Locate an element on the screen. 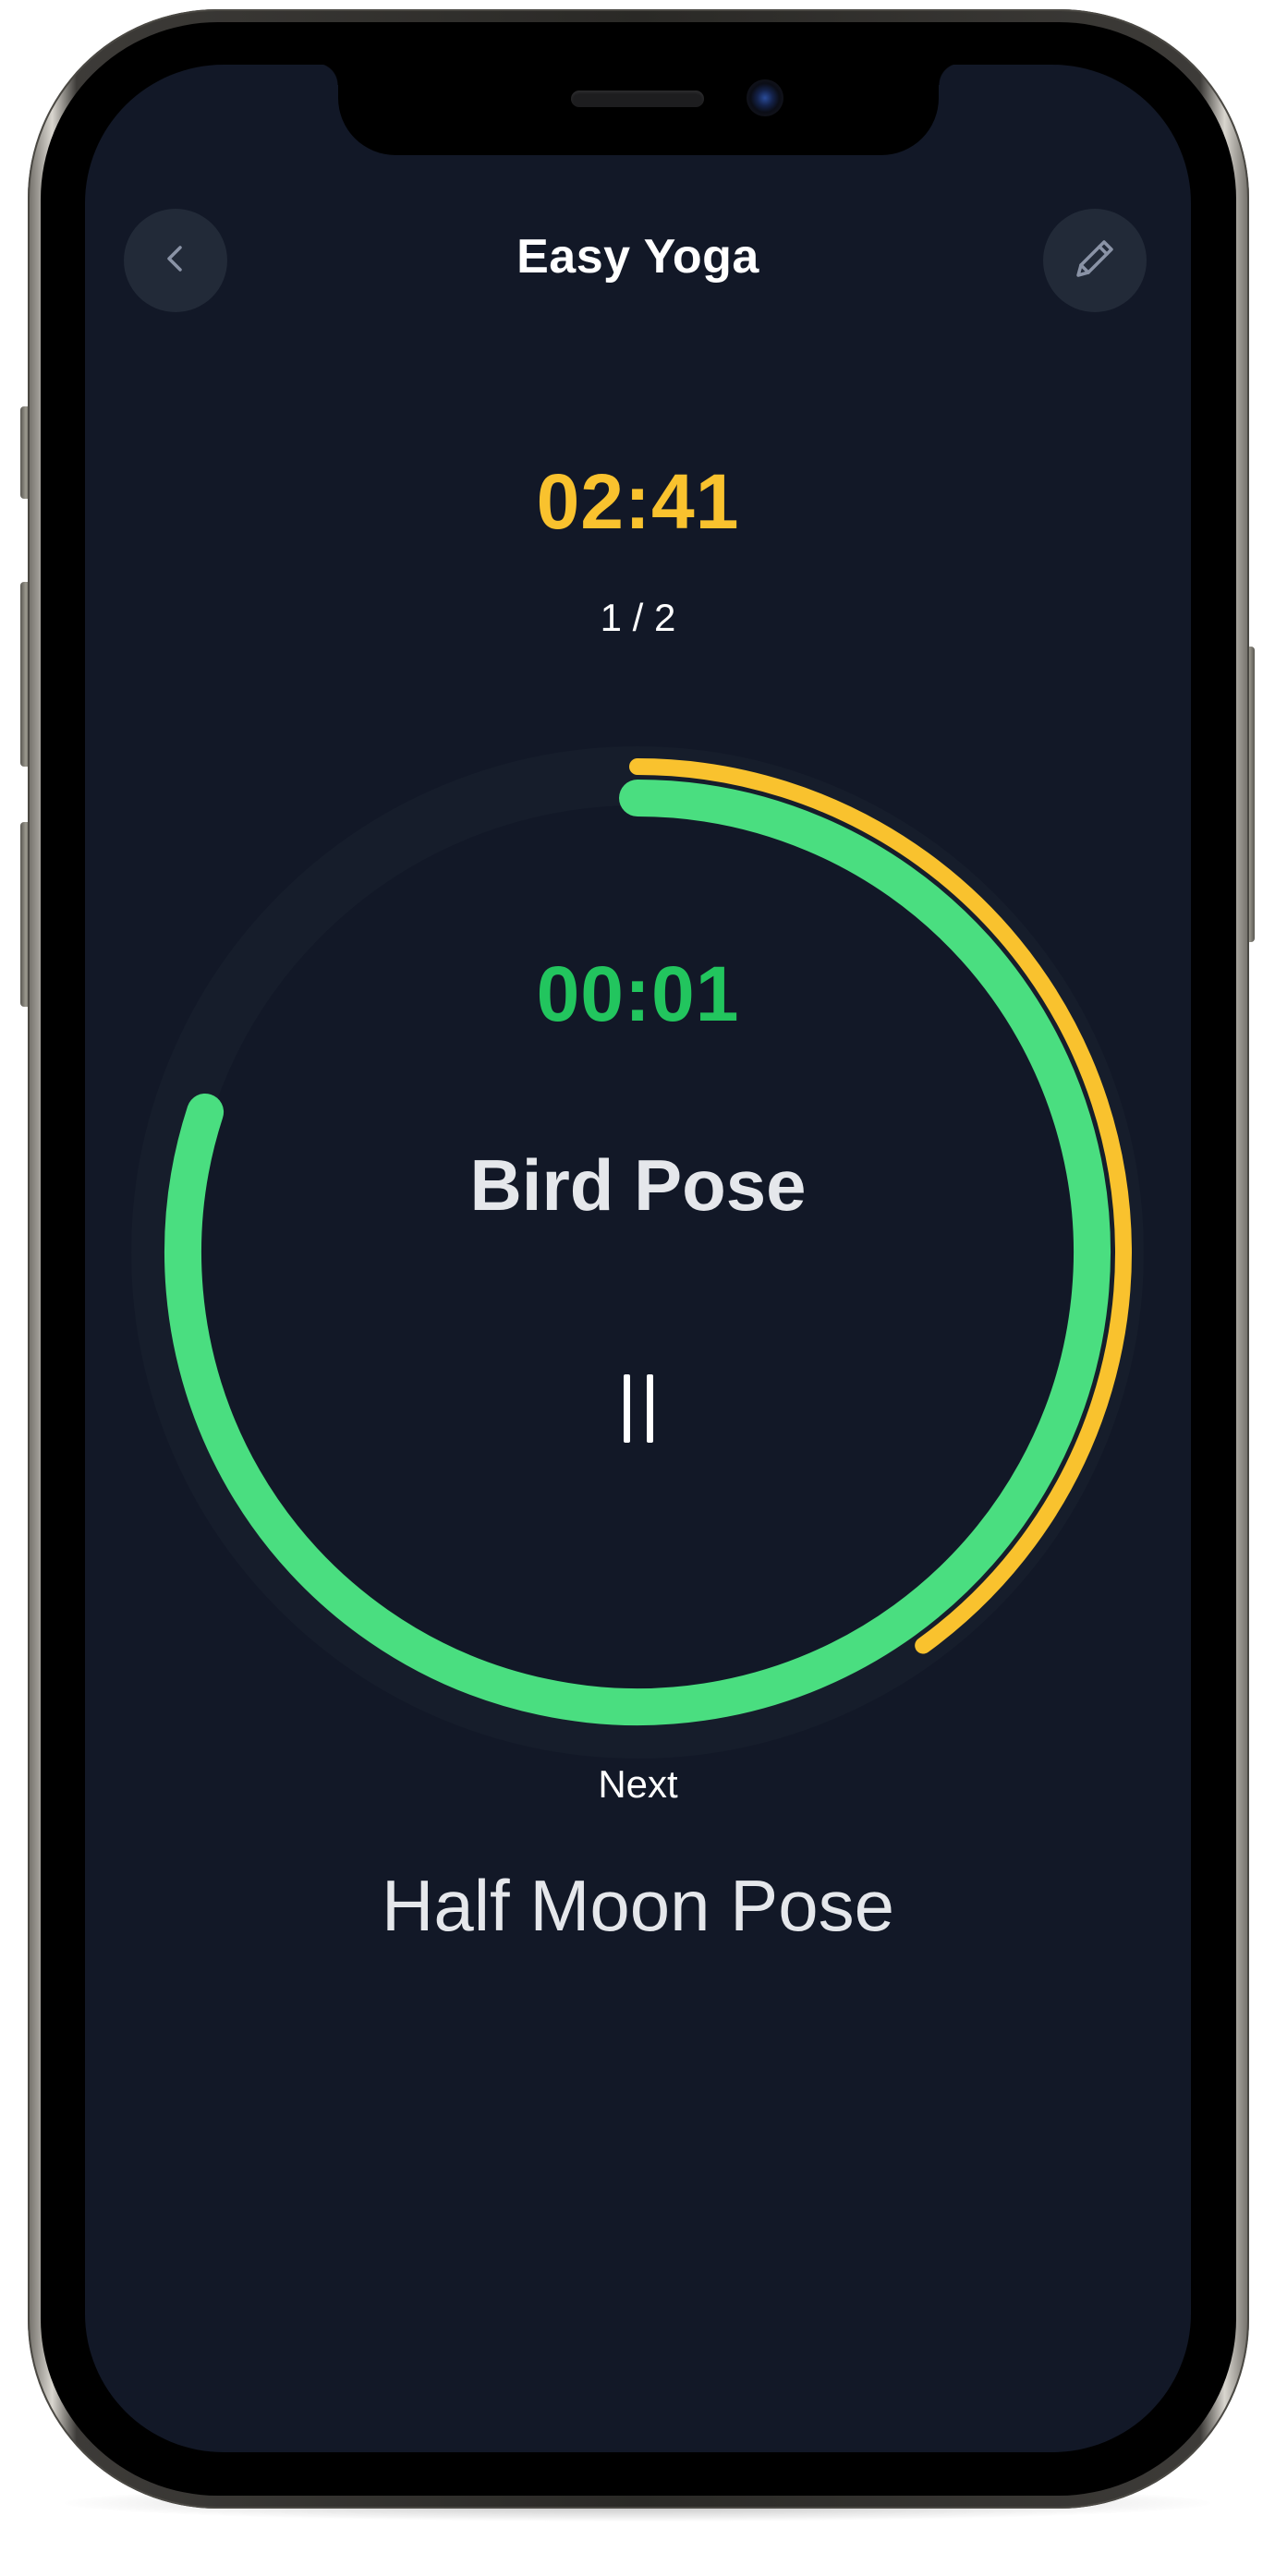 The height and width of the screenshot is (2576, 1275). current-pose-name: Bird Pose is located at coordinates (638, 1185).